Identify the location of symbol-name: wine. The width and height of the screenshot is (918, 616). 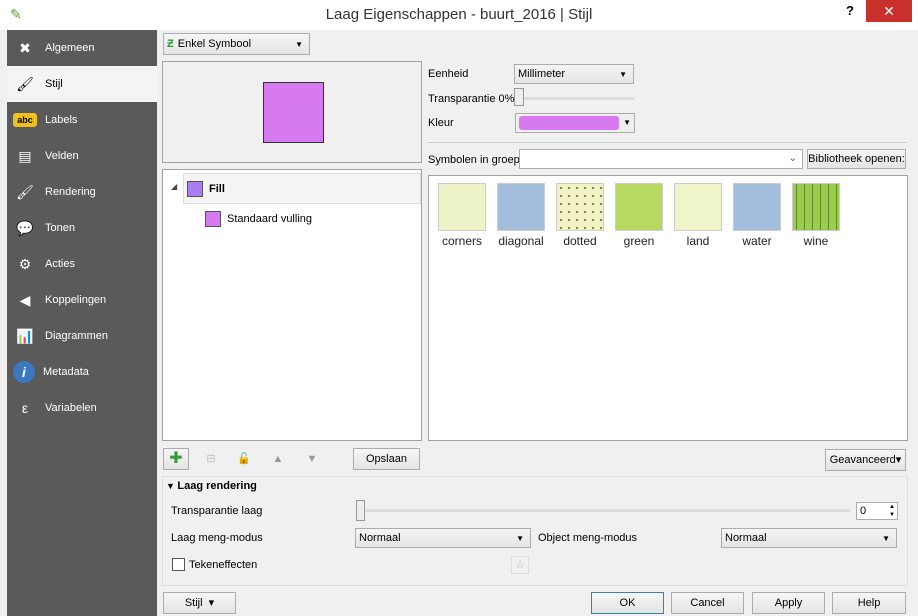
(816, 241).